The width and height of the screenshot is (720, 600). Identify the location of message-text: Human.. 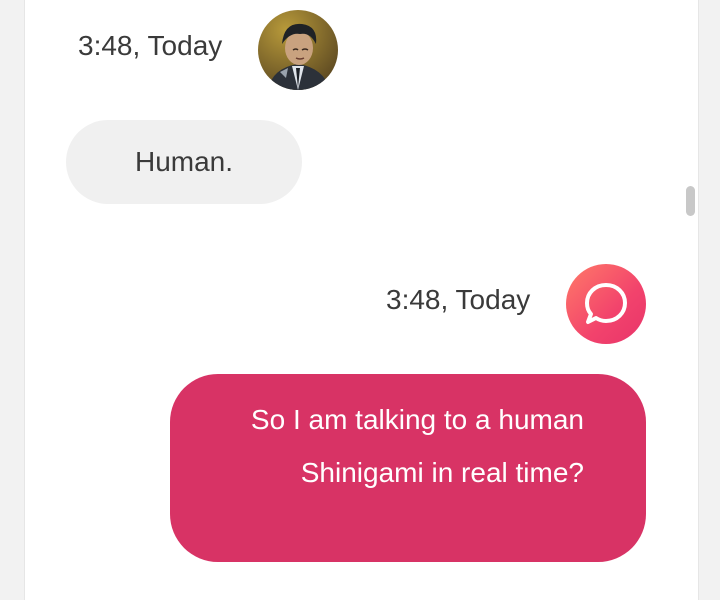
(184, 161).